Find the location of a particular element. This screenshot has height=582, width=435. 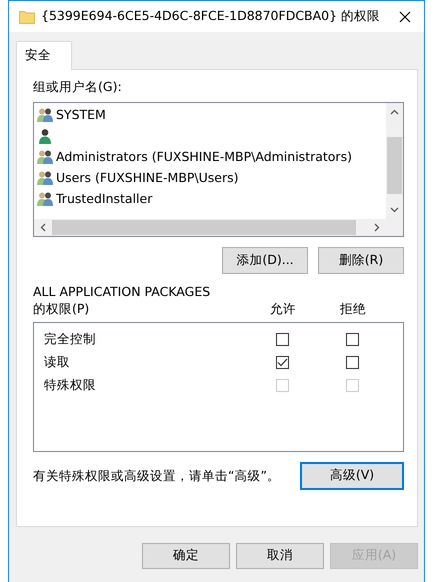

scroll-down-icon is located at coordinates (394, 209).